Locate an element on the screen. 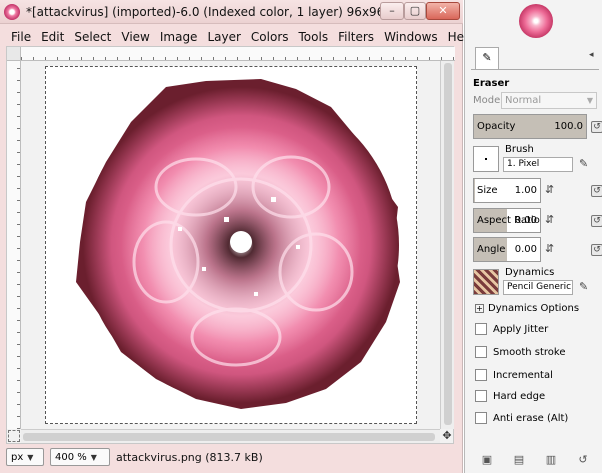 This screenshot has width=602, height=473. size-reset-icon: ↺ is located at coordinates (596, 191).